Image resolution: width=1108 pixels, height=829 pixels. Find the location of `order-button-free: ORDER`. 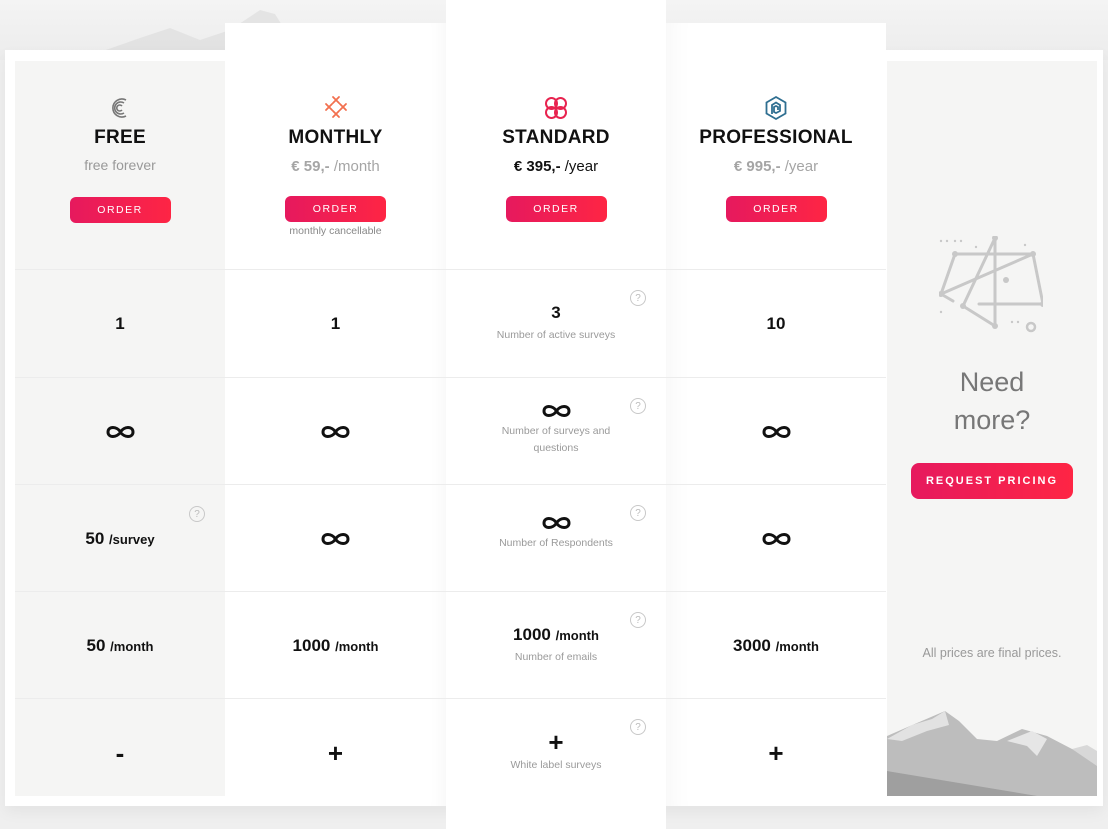

order-button-free: ORDER is located at coordinates (120, 210).